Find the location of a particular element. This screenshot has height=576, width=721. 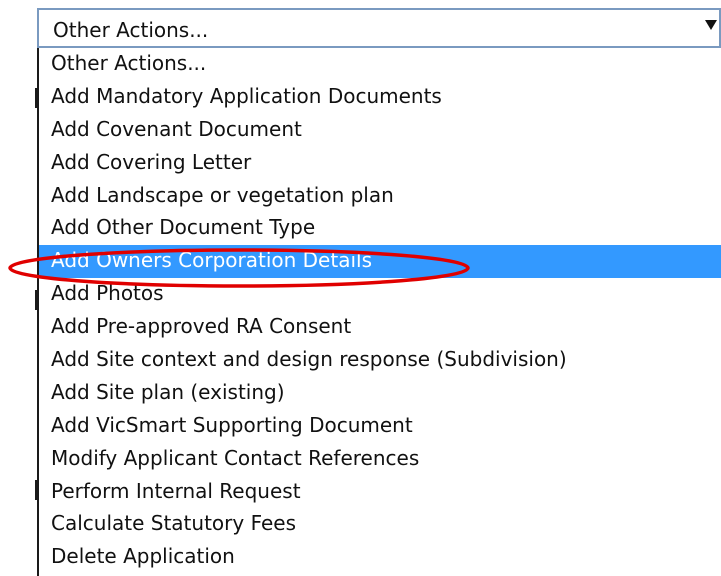

option-add-site-plan-existing: Add Site plan (existing) is located at coordinates (380, 393).